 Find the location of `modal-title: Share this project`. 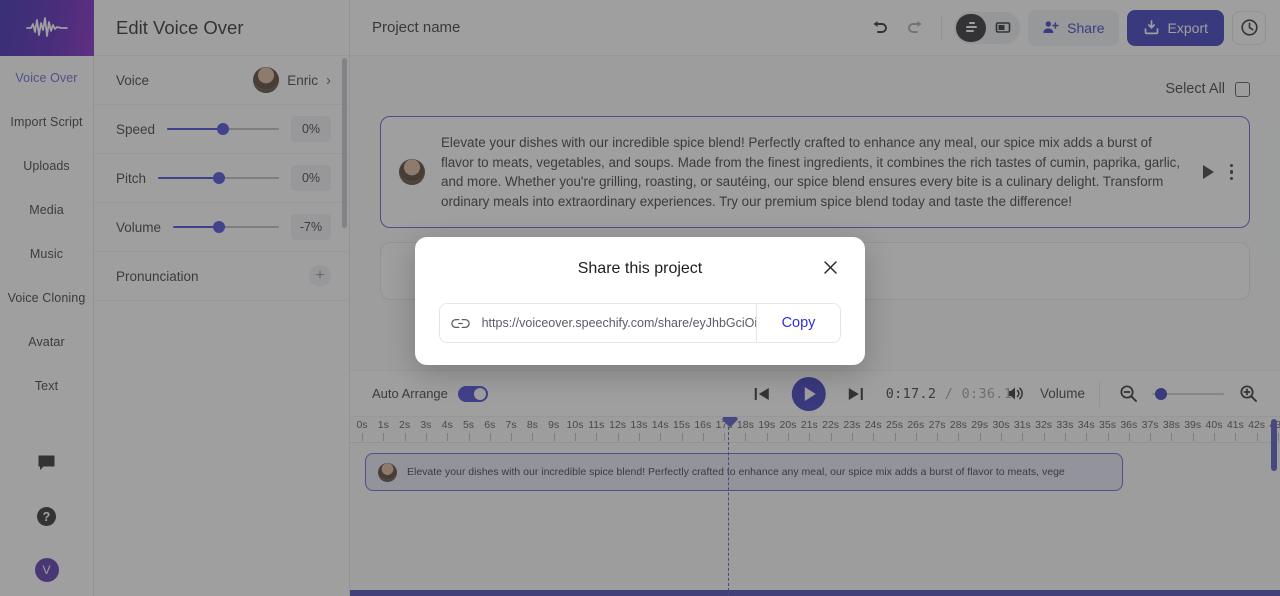

modal-title: Share this project is located at coordinates (640, 268).